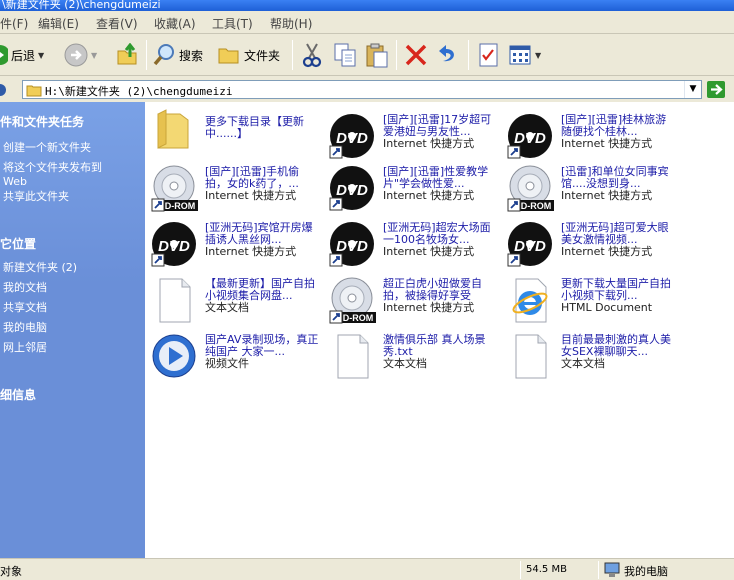 The height and width of the screenshot is (580, 734). Describe the element at coordinates (139, 91) in the screenshot. I see `address-path: H:\新建文件夹 (2)\chengdumeizi` at that location.